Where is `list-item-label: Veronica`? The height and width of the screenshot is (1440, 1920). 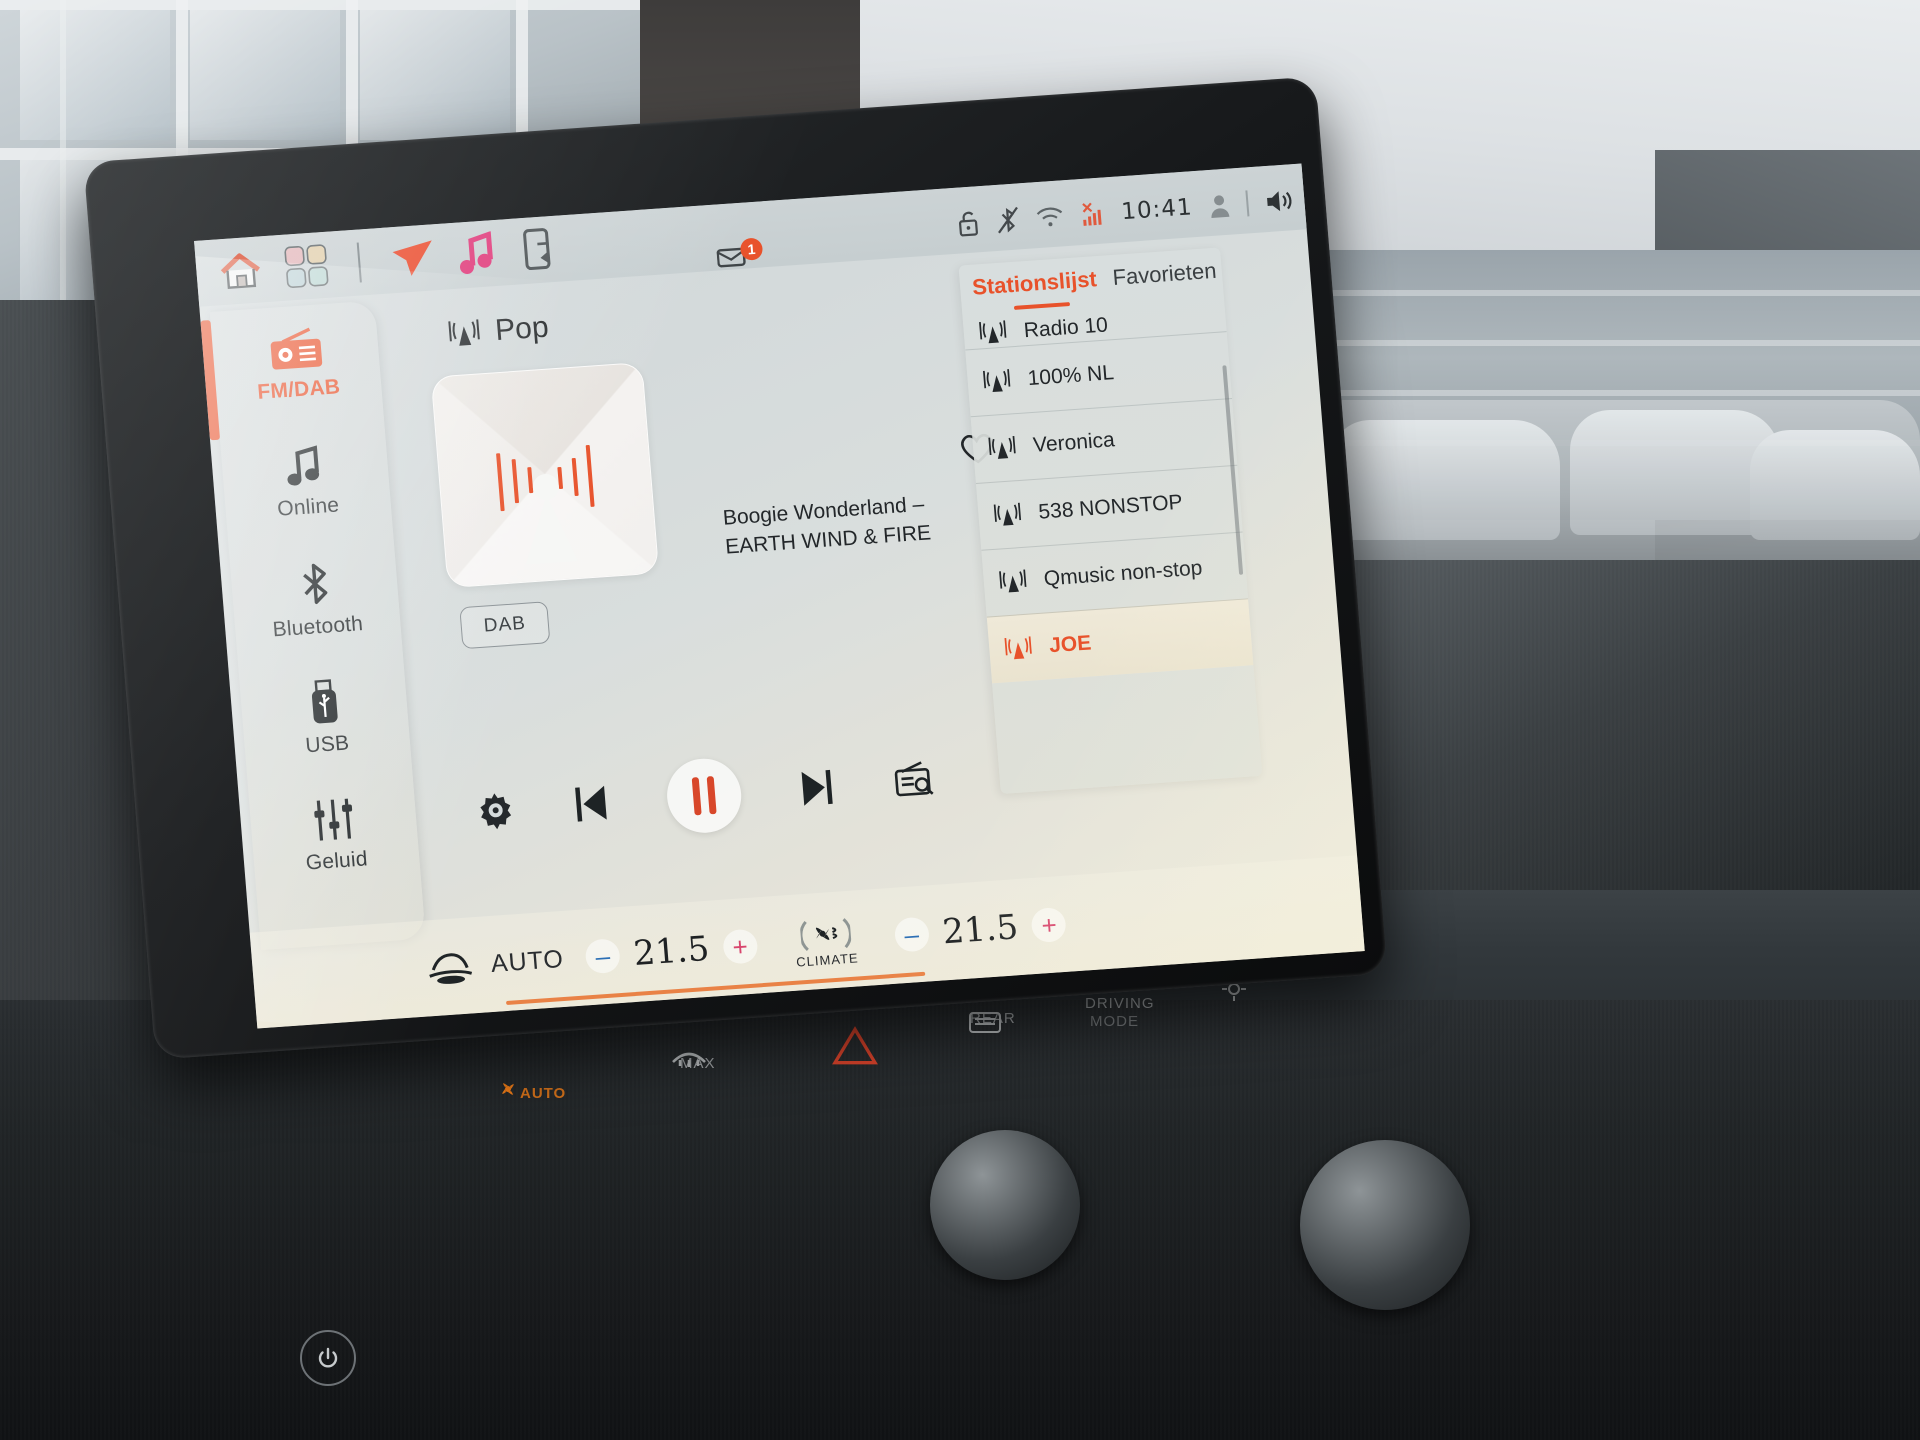 list-item-label: Veronica is located at coordinates (1074, 442).